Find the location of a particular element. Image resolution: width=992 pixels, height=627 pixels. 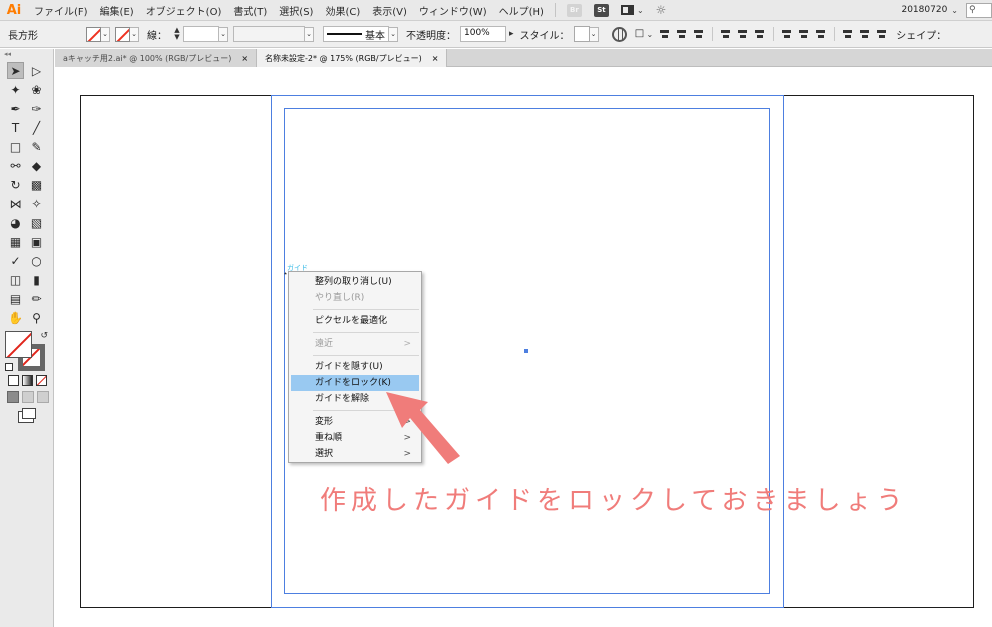

brush-definition-label: 基本 is located at coordinates (375, 36).